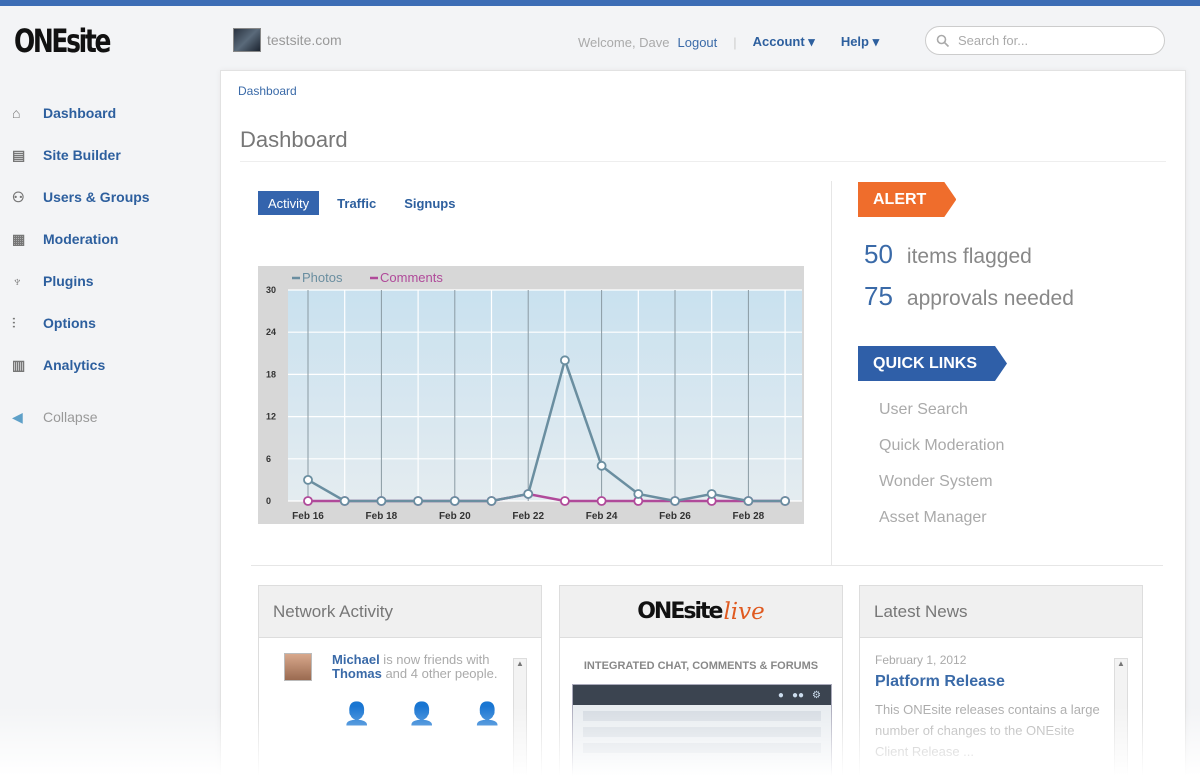  Describe the element at coordinates (74, 365) in the screenshot. I see `sidebar-item-label: Analytics` at that location.